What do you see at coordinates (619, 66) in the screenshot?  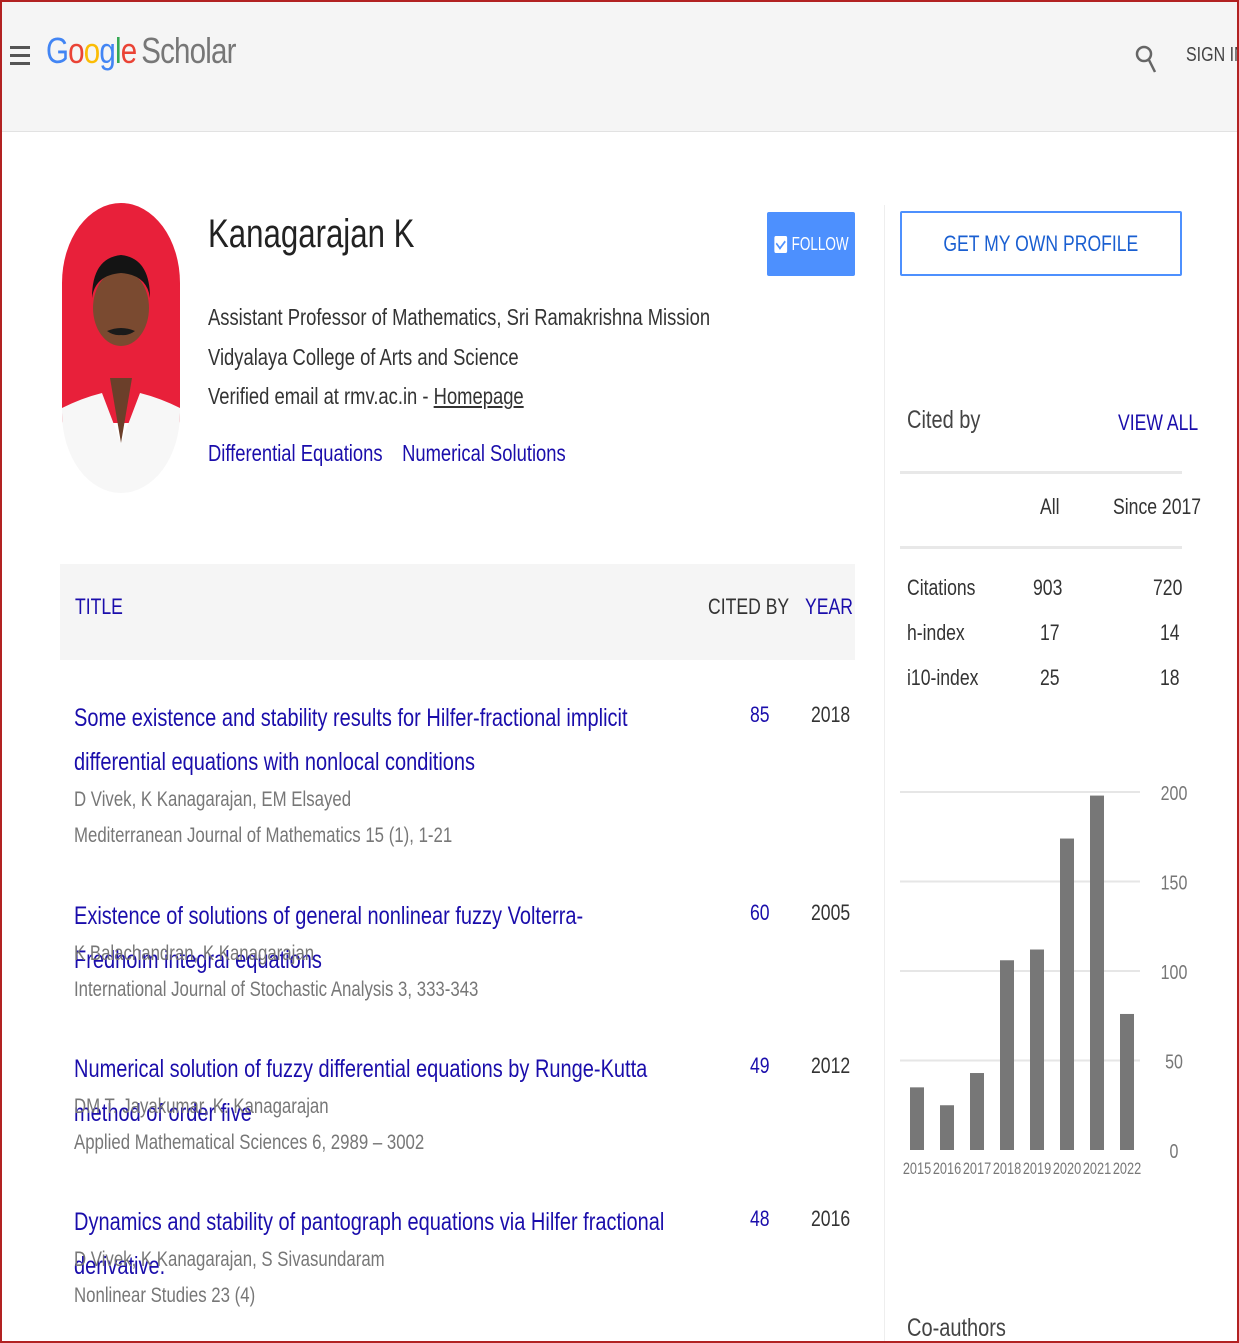 I see `top-bar: GoogleScholar SIGN IN` at bounding box center [619, 66].